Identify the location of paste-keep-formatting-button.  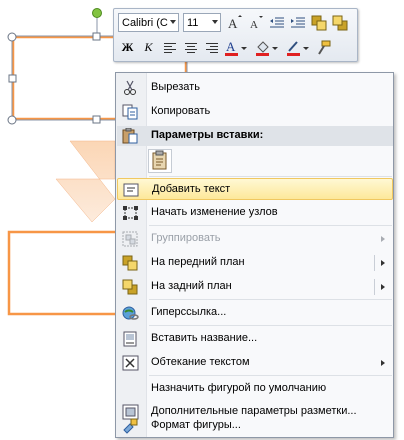
(160, 161).